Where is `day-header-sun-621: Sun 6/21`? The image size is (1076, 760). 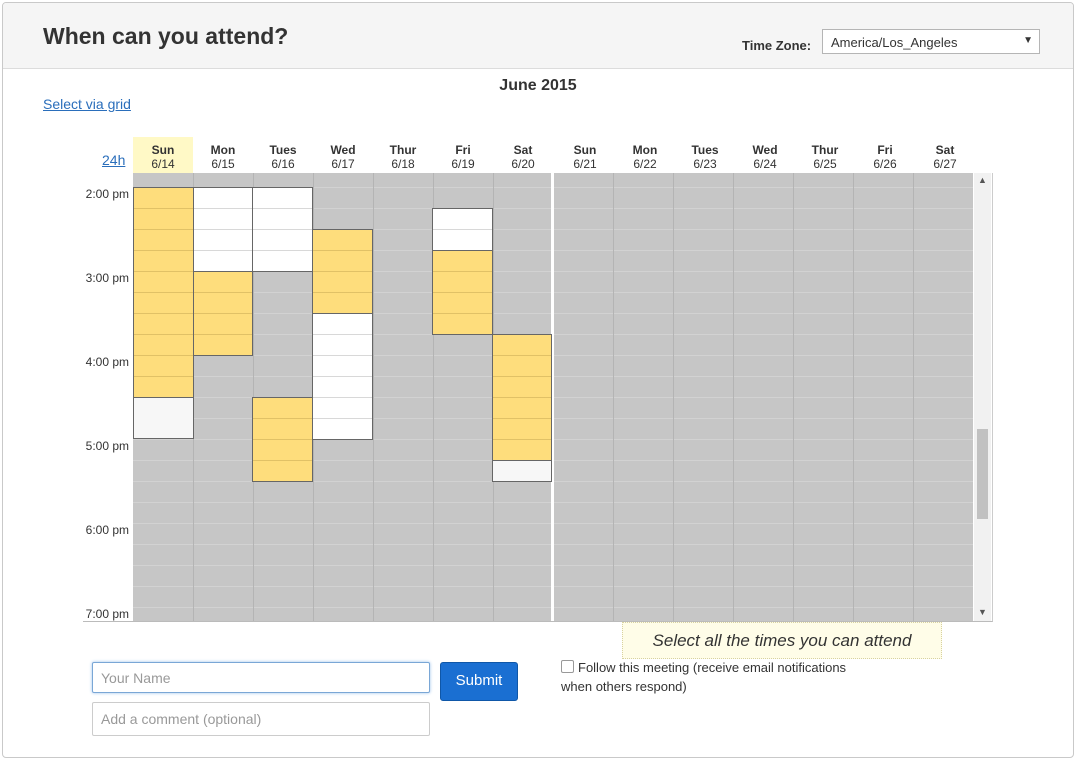
day-header-sun-621: Sun 6/21 is located at coordinates (585, 157).